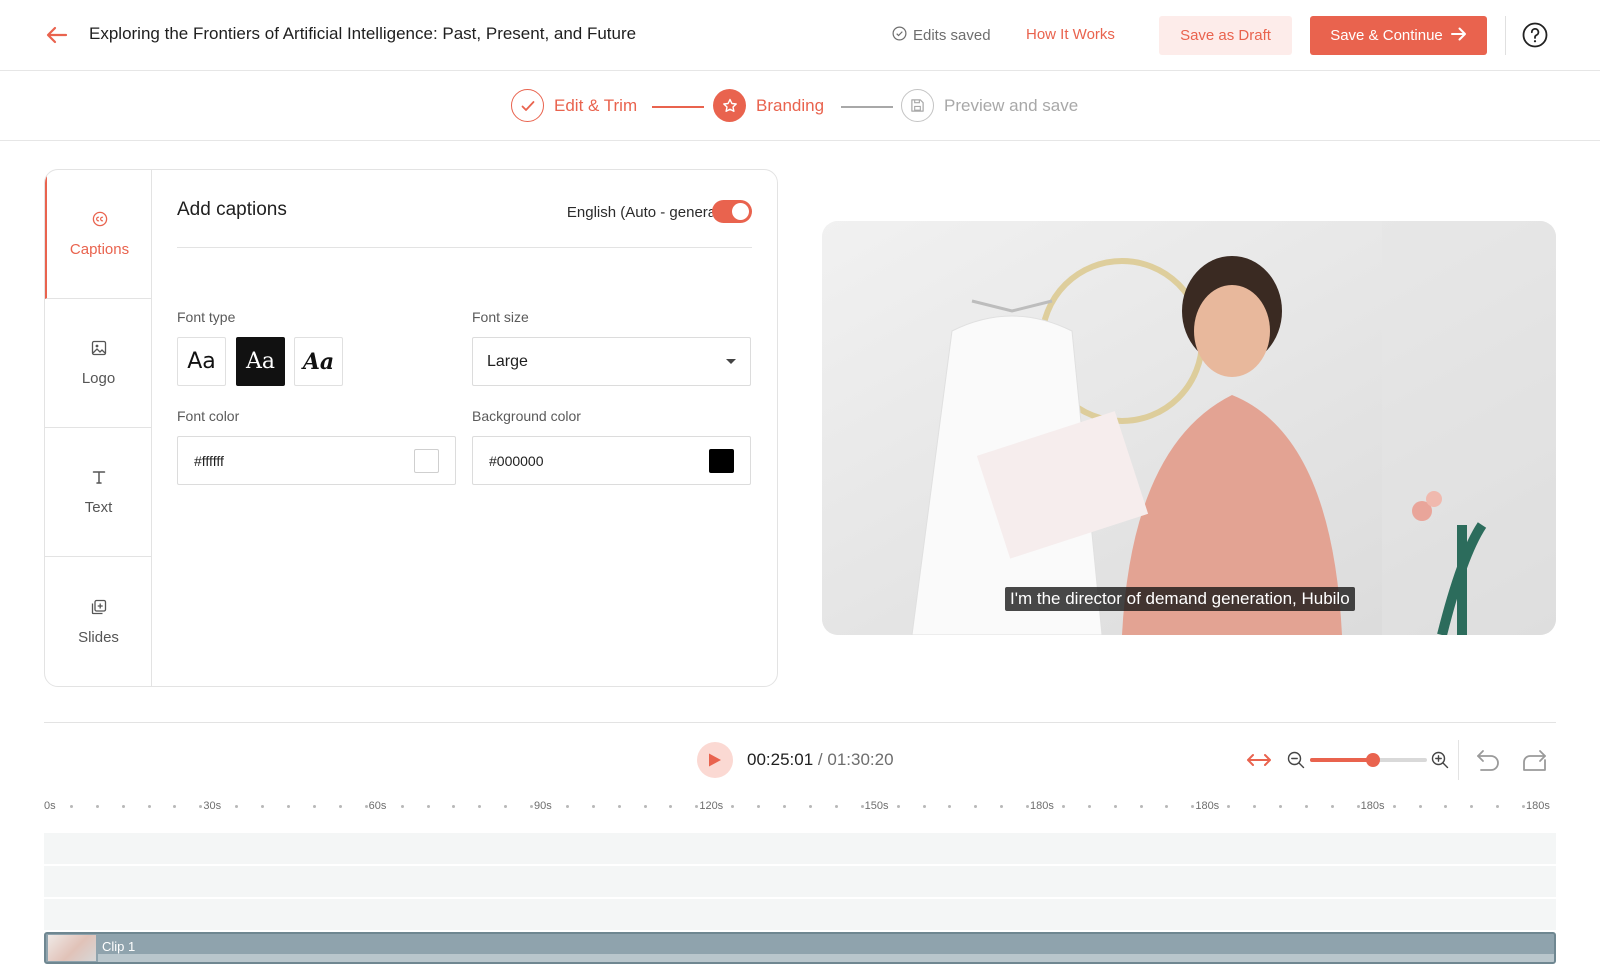 The width and height of the screenshot is (1600, 970). What do you see at coordinates (1538, 806) in the screenshot?
I see `ruler-label: 180s` at bounding box center [1538, 806].